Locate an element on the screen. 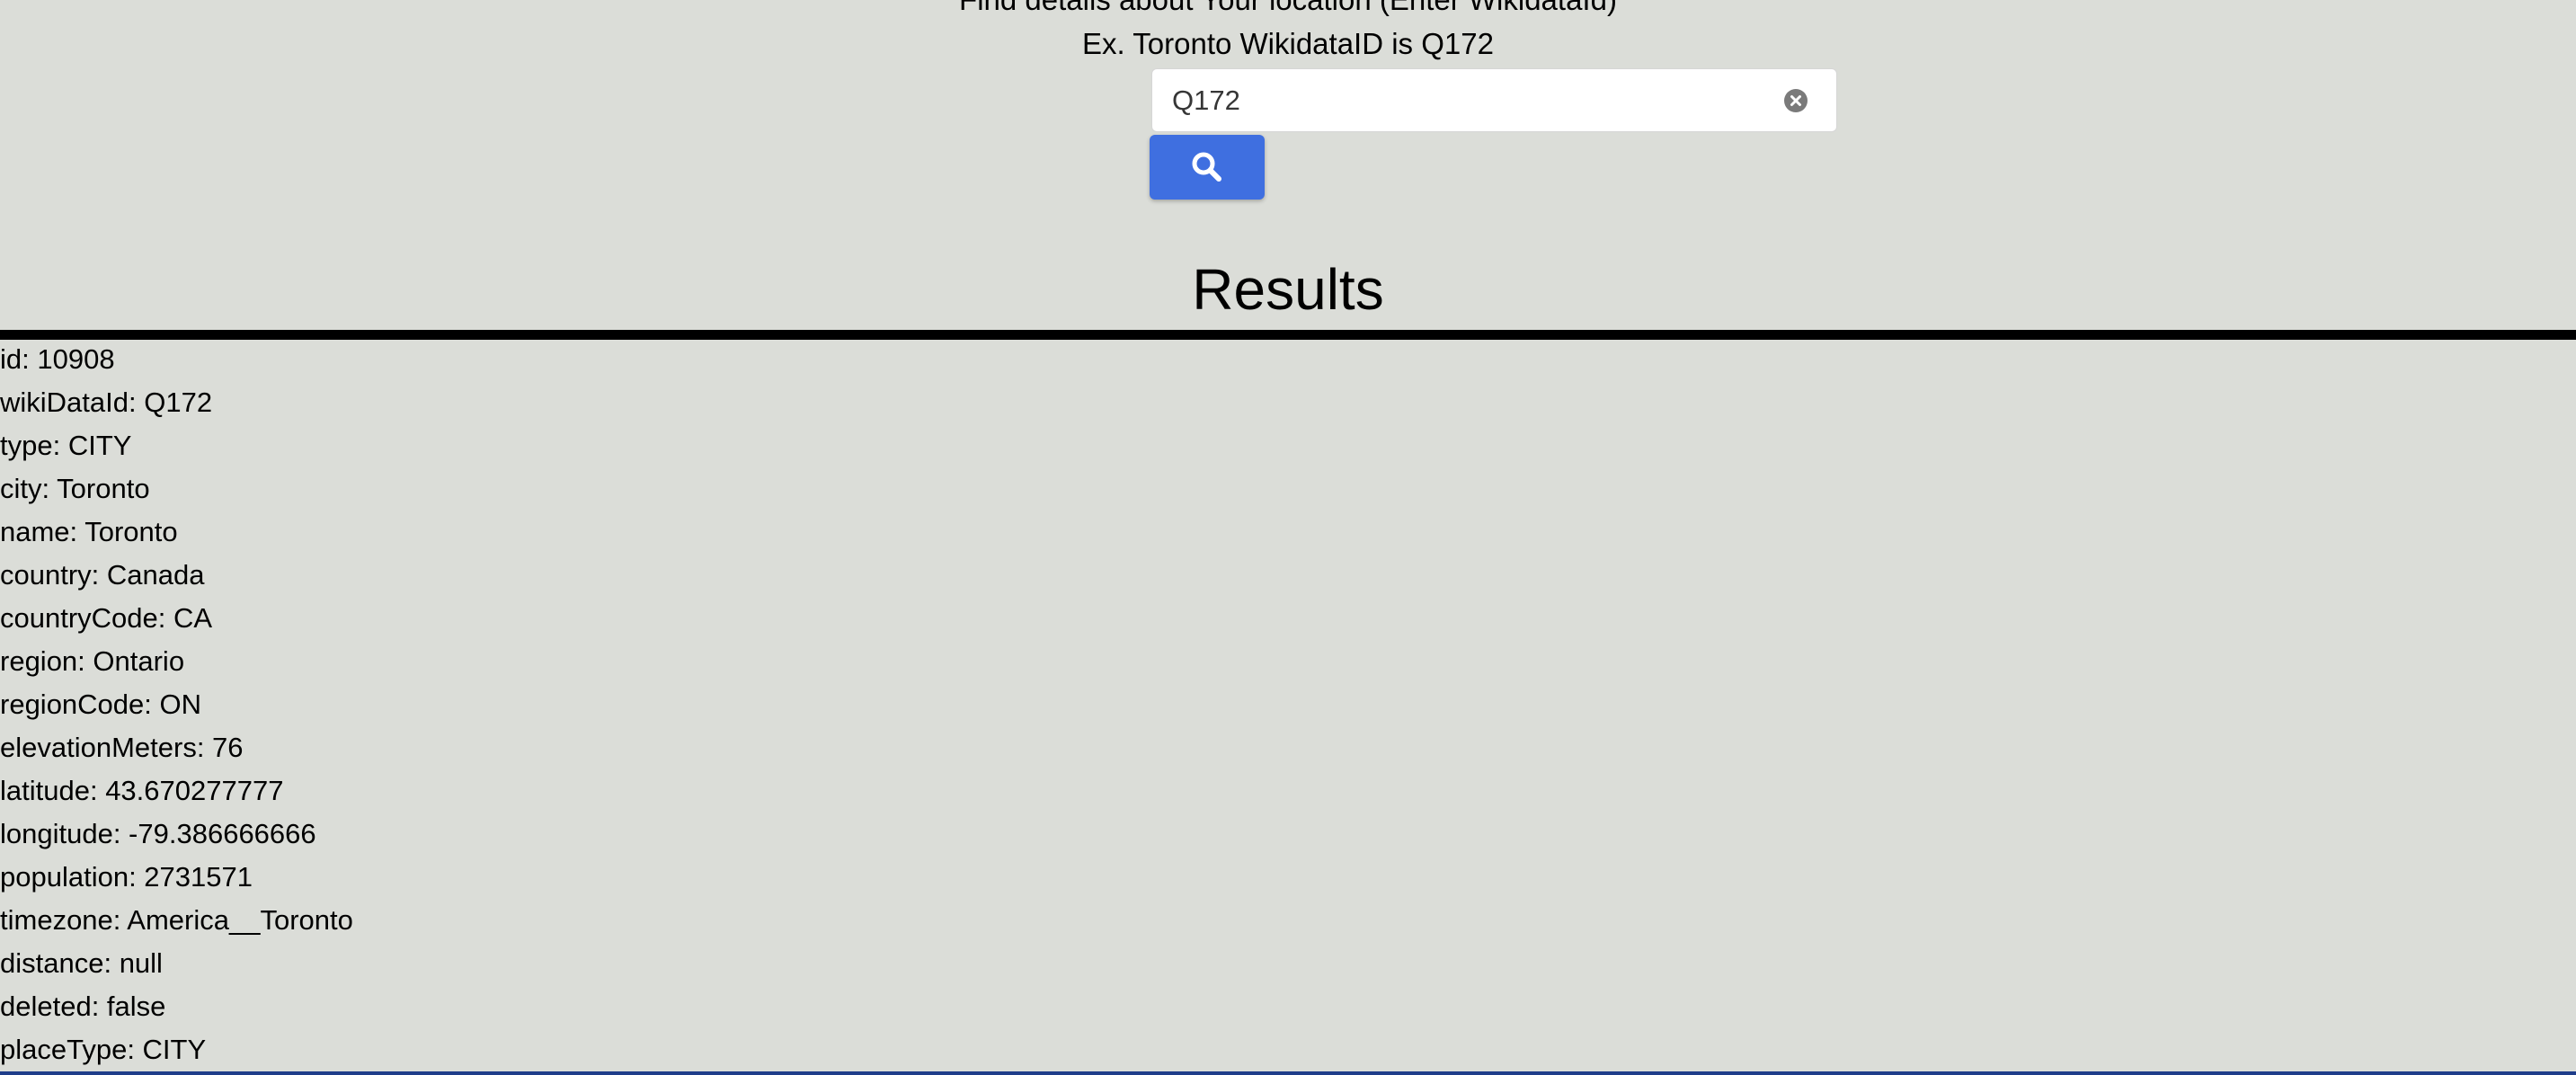  result-item-distance: distance: null is located at coordinates (81, 963).